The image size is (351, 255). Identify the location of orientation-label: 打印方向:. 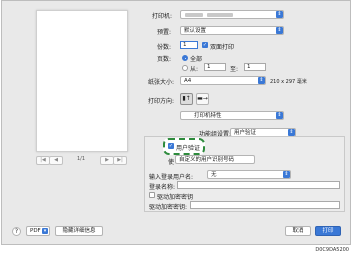
(161, 101).